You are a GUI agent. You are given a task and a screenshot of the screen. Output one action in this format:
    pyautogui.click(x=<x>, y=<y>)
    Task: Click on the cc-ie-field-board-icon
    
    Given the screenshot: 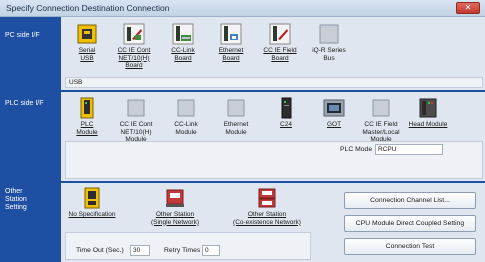 What is the action you would take?
    pyautogui.click(x=280, y=34)
    